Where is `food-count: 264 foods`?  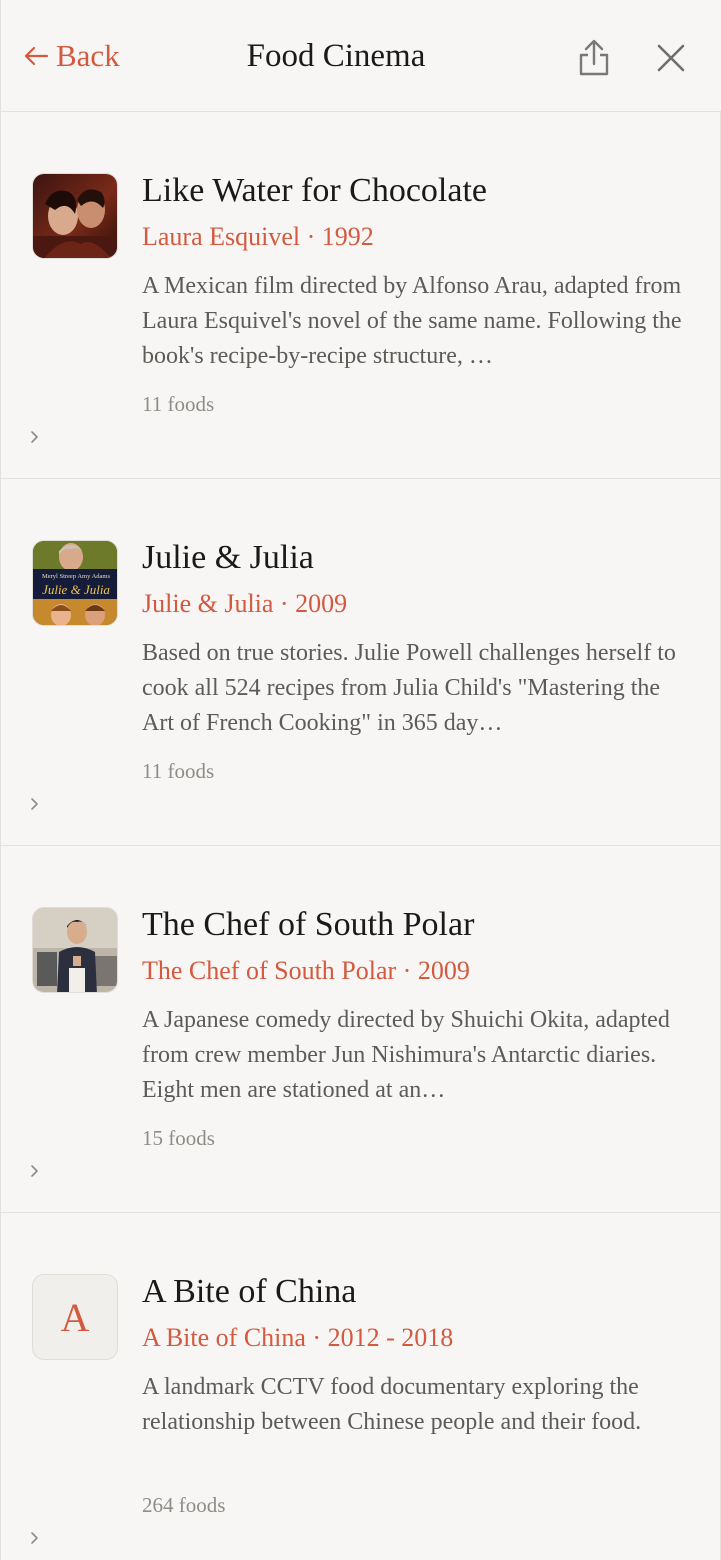
food-count: 264 foods is located at coordinates (184, 1505).